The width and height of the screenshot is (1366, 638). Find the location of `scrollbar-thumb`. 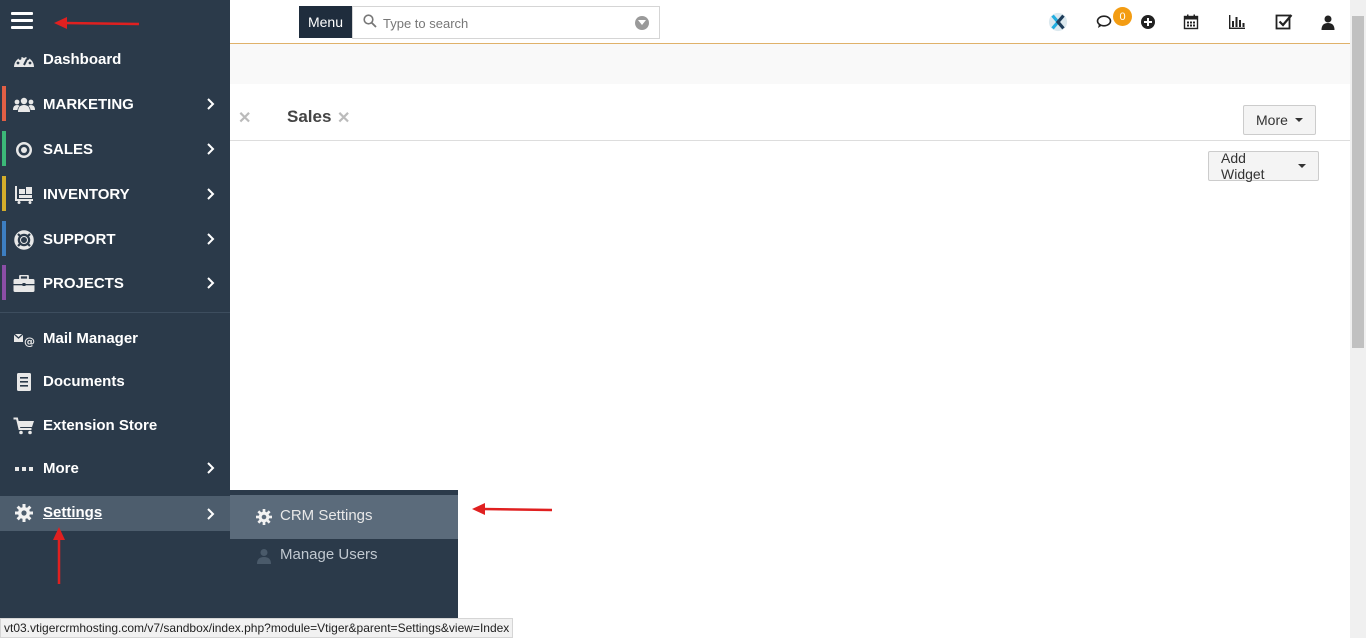

scrollbar-thumb is located at coordinates (1358, 182).